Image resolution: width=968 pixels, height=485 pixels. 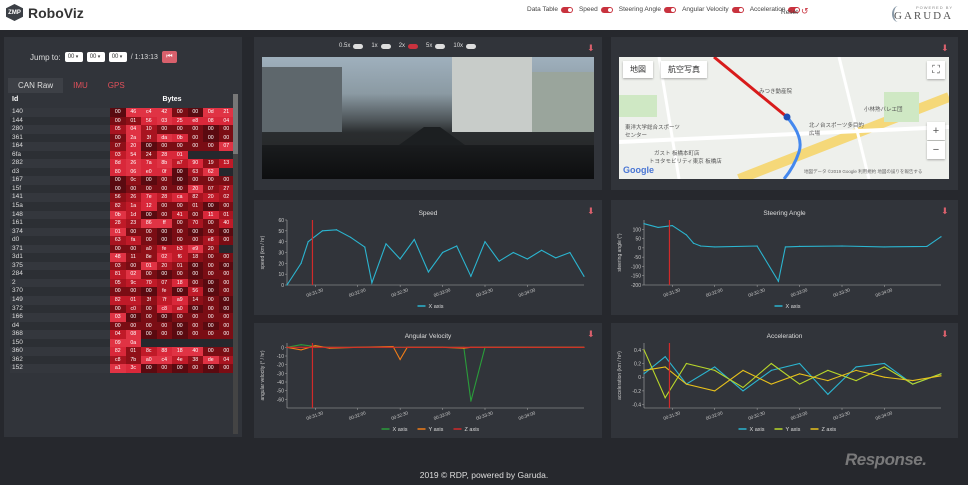 What do you see at coordinates (60, 112) in the screenshot?
I see `row-id: 140` at bounding box center [60, 112].